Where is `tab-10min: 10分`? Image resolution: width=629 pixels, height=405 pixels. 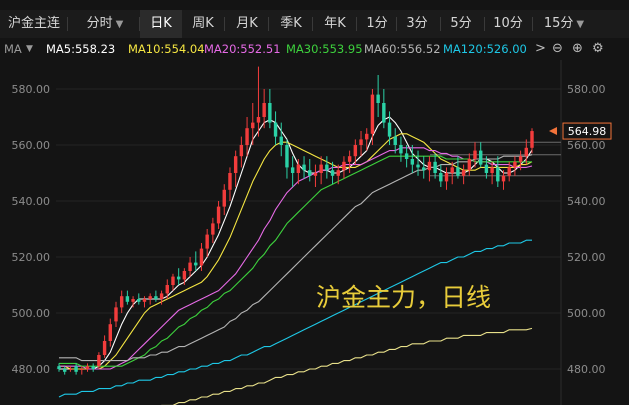
tab-10min: 10分 is located at coordinates (508, 24).